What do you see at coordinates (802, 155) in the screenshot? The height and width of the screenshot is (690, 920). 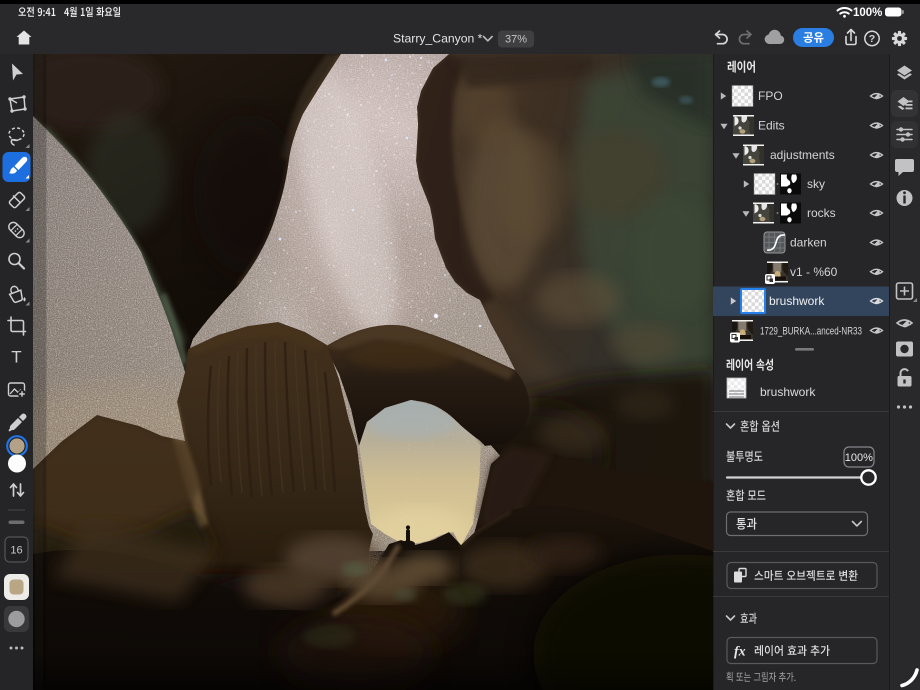 I see `svg-text: adjustments` at bounding box center [802, 155].